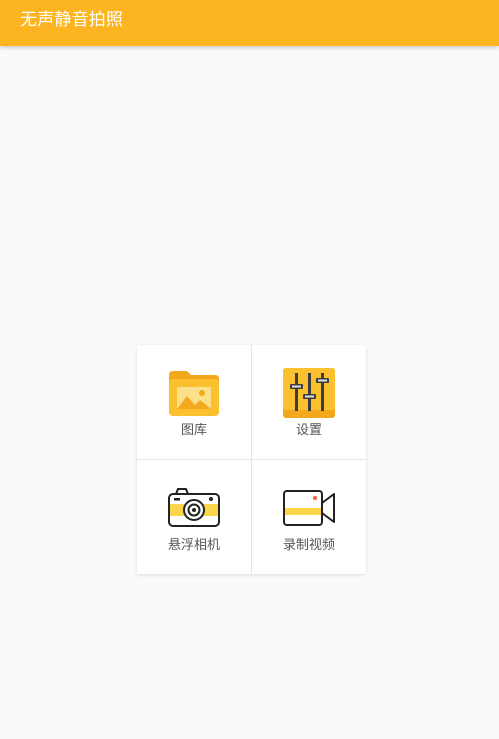 This screenshot has height=739, width=499. What do you see at coordinates (193, 430) in the screenshot?
I see `gallery-label: 图库` at bounding box center [193, 430].